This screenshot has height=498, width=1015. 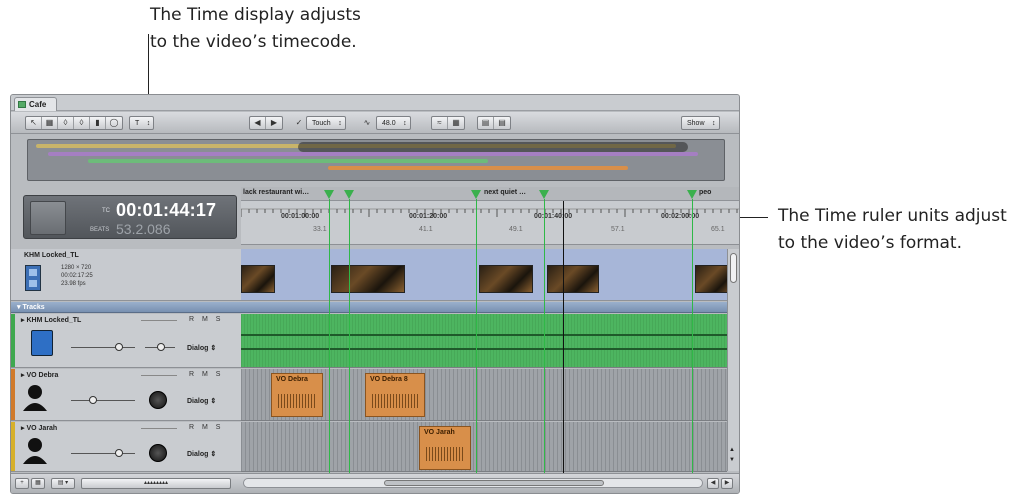 I want to click on nudge-group: ◀ ▶, so click(x=266, y=123).